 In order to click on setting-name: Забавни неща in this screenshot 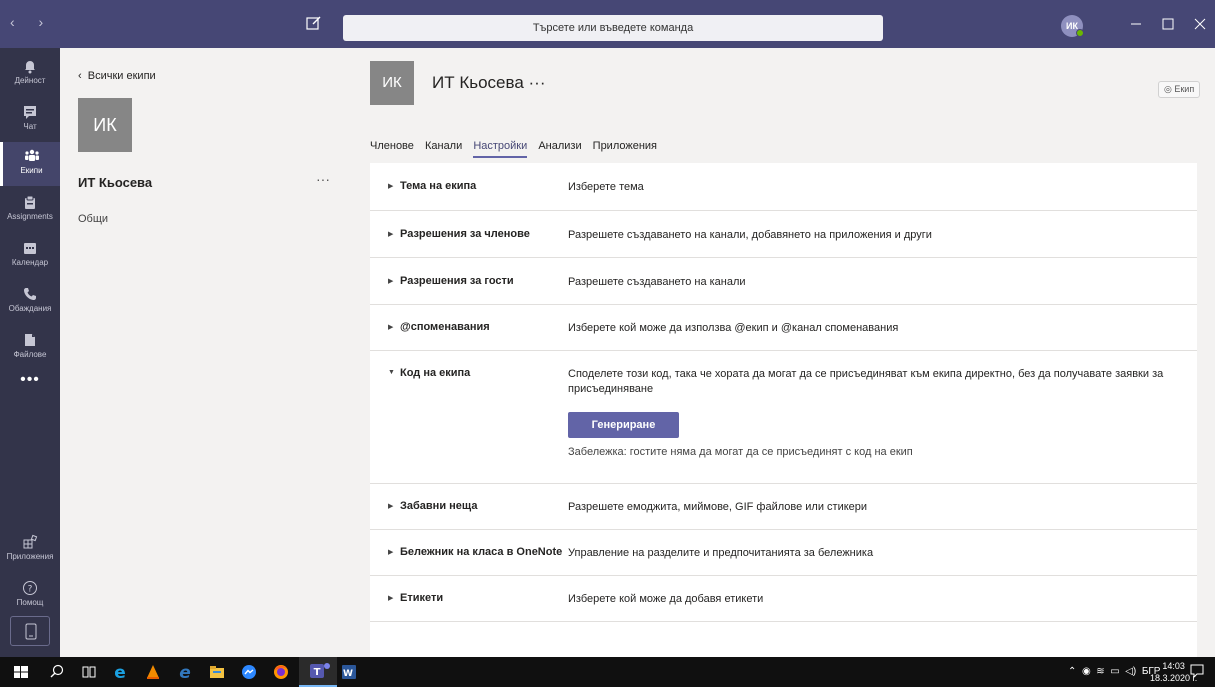, I will do `click(439, 506)`.